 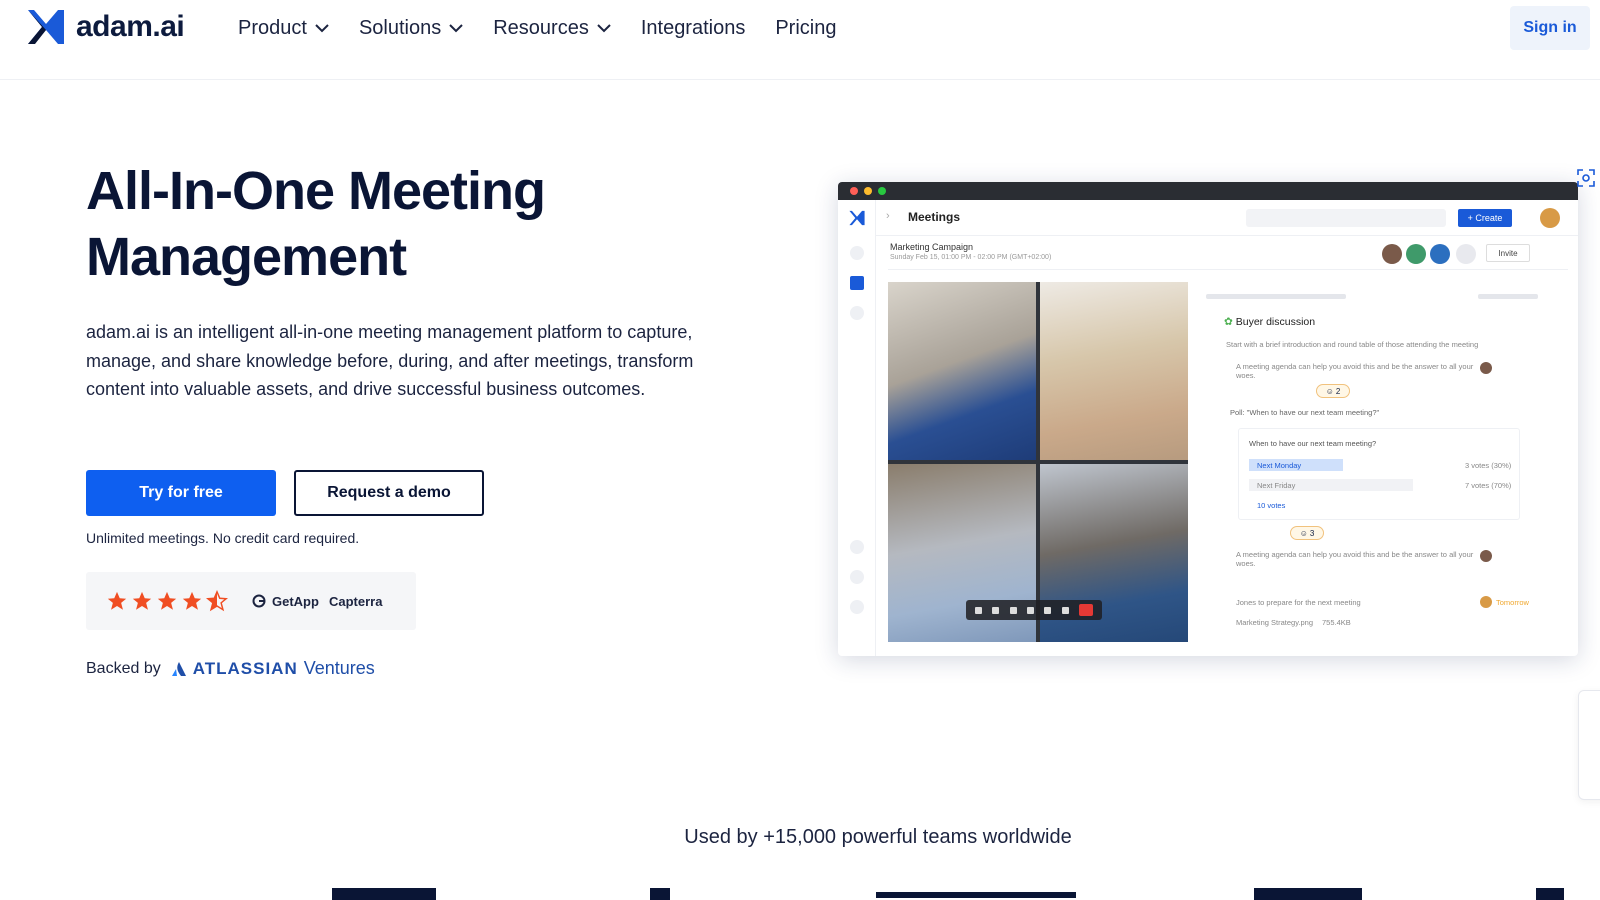 I want to click on nav-resources: Resources, so click(x=552, y=28).